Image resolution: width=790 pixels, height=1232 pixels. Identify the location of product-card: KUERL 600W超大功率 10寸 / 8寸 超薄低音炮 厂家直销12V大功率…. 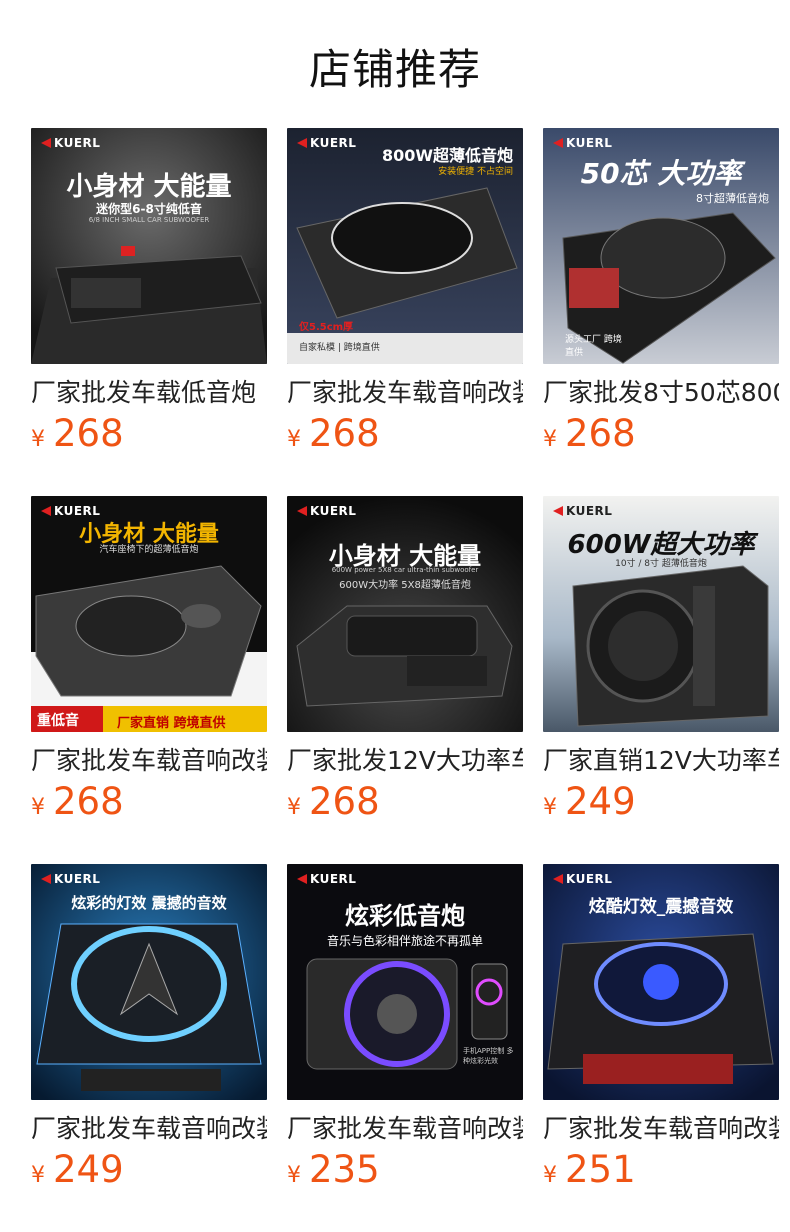
(661, 662).